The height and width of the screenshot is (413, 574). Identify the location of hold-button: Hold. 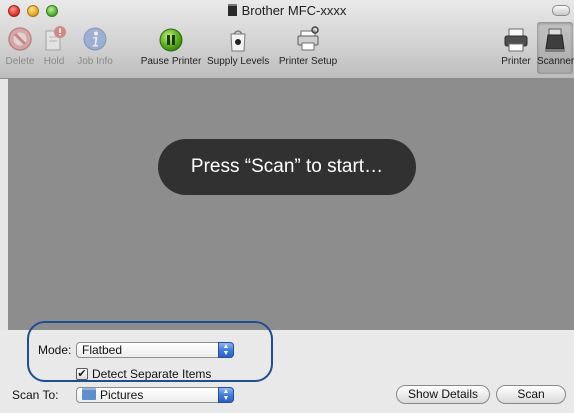
(54, 46).